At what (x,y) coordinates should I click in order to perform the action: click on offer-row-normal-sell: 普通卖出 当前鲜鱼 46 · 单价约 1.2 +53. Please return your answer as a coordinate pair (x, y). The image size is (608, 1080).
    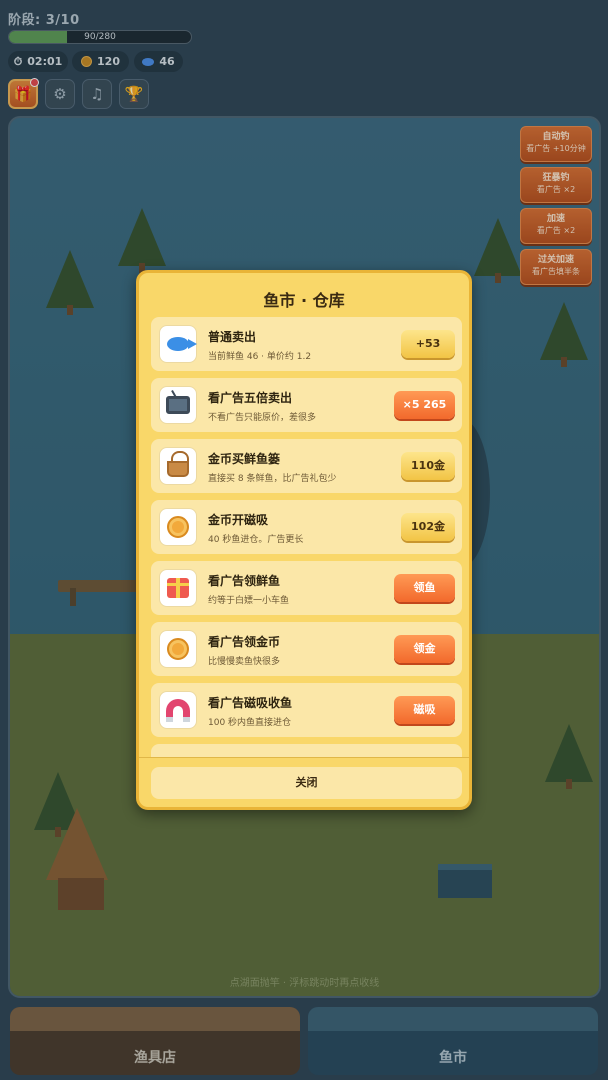
    Looking at the image, I should click on (306, 344).